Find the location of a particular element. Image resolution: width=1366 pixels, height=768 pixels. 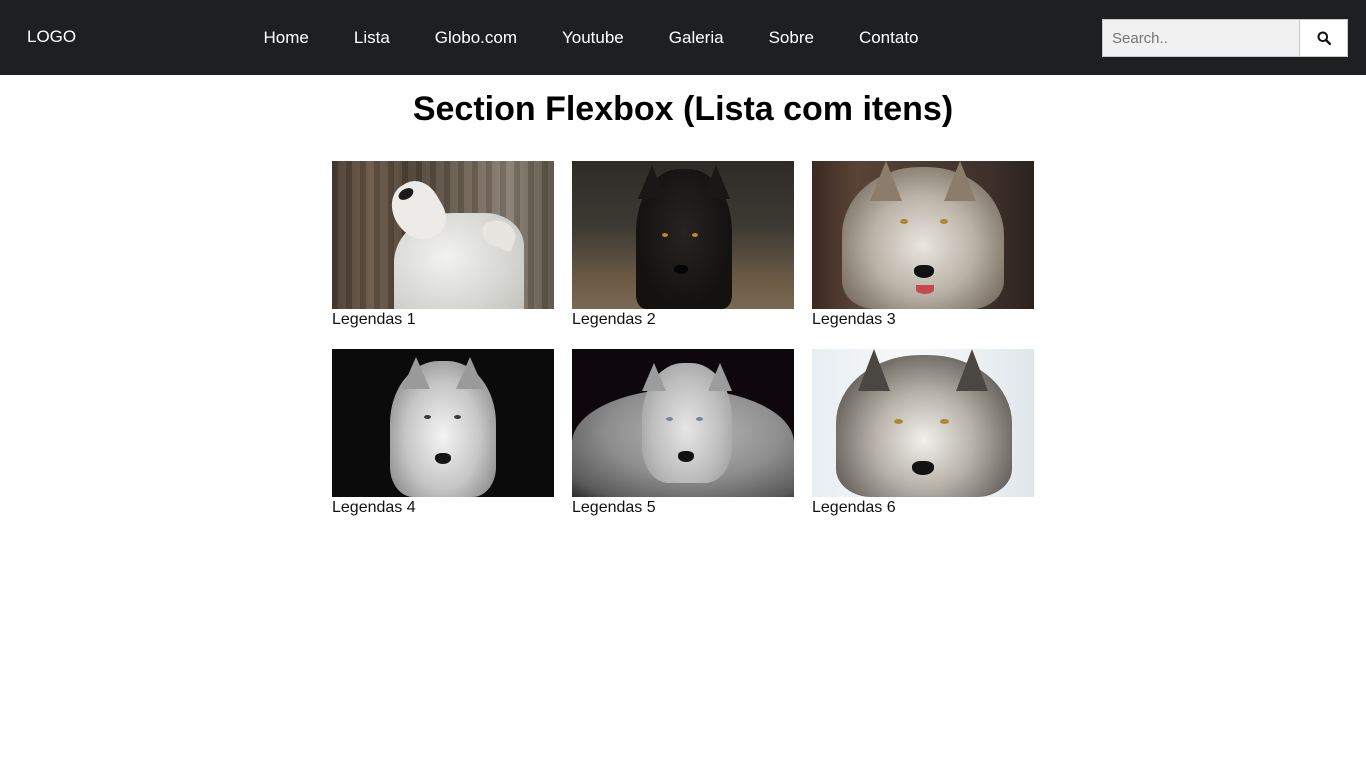

logo-link: LOGO is located at coordinates (51, 37).